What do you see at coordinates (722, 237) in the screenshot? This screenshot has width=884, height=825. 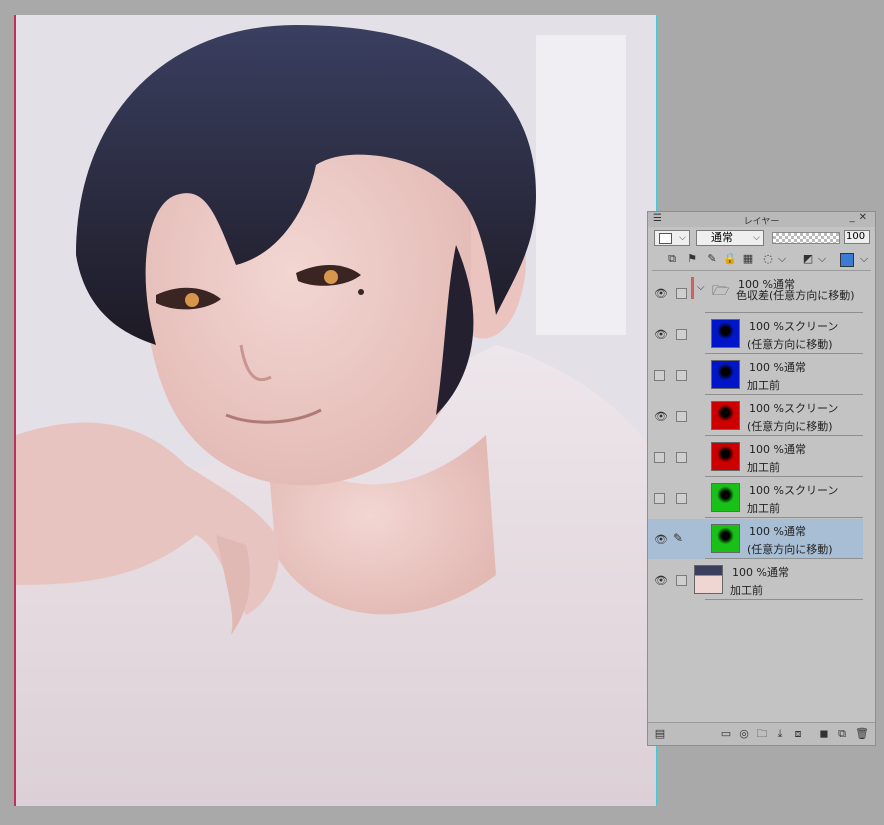 I see `blend-mode-value: 通常` at bounding box center [722, 237].